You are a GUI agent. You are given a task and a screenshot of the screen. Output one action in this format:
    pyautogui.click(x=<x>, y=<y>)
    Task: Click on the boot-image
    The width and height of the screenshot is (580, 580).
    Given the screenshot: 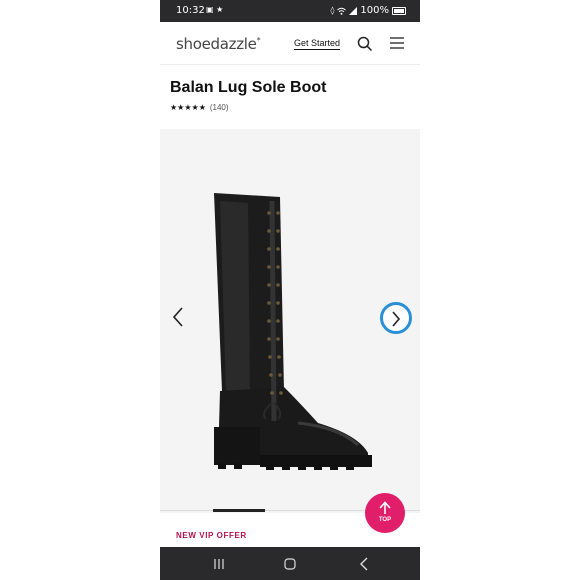 What is the action you would take?
    pyautogui.click(x=293, y=331)
    